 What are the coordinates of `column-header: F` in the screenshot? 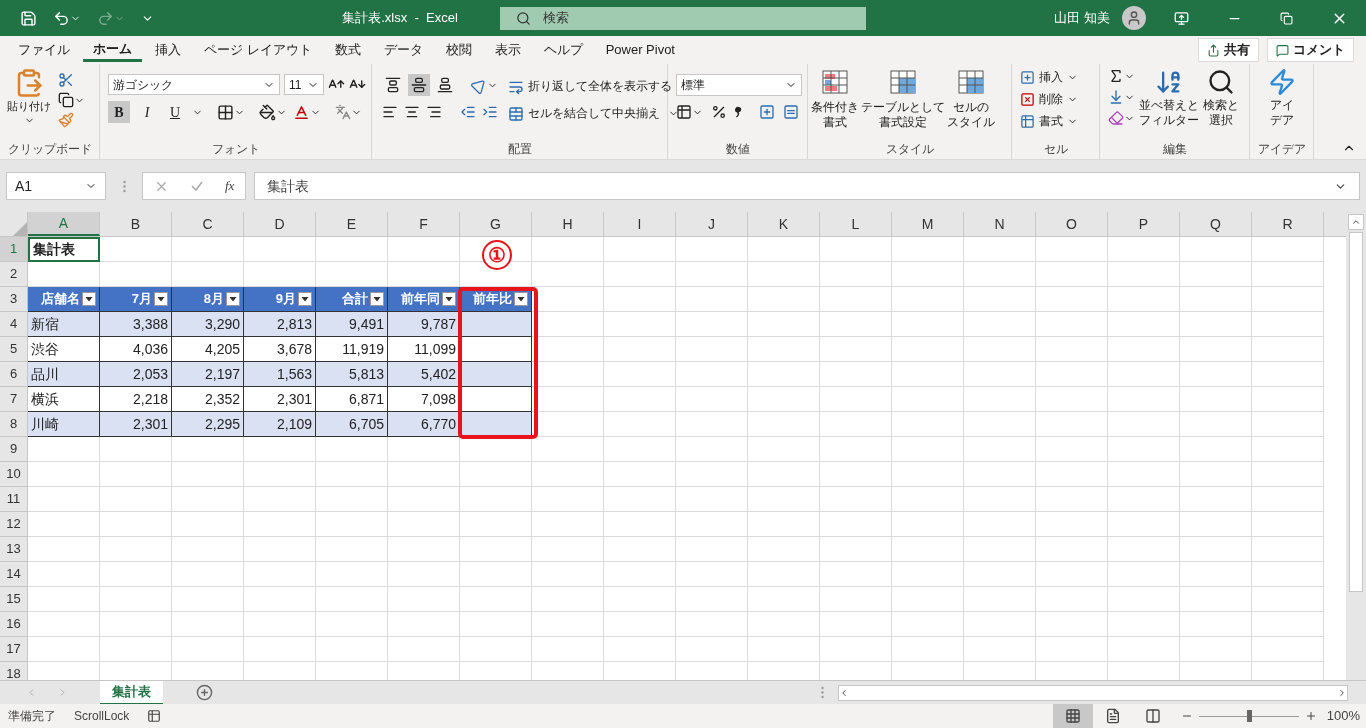 It's located at (424, 224).